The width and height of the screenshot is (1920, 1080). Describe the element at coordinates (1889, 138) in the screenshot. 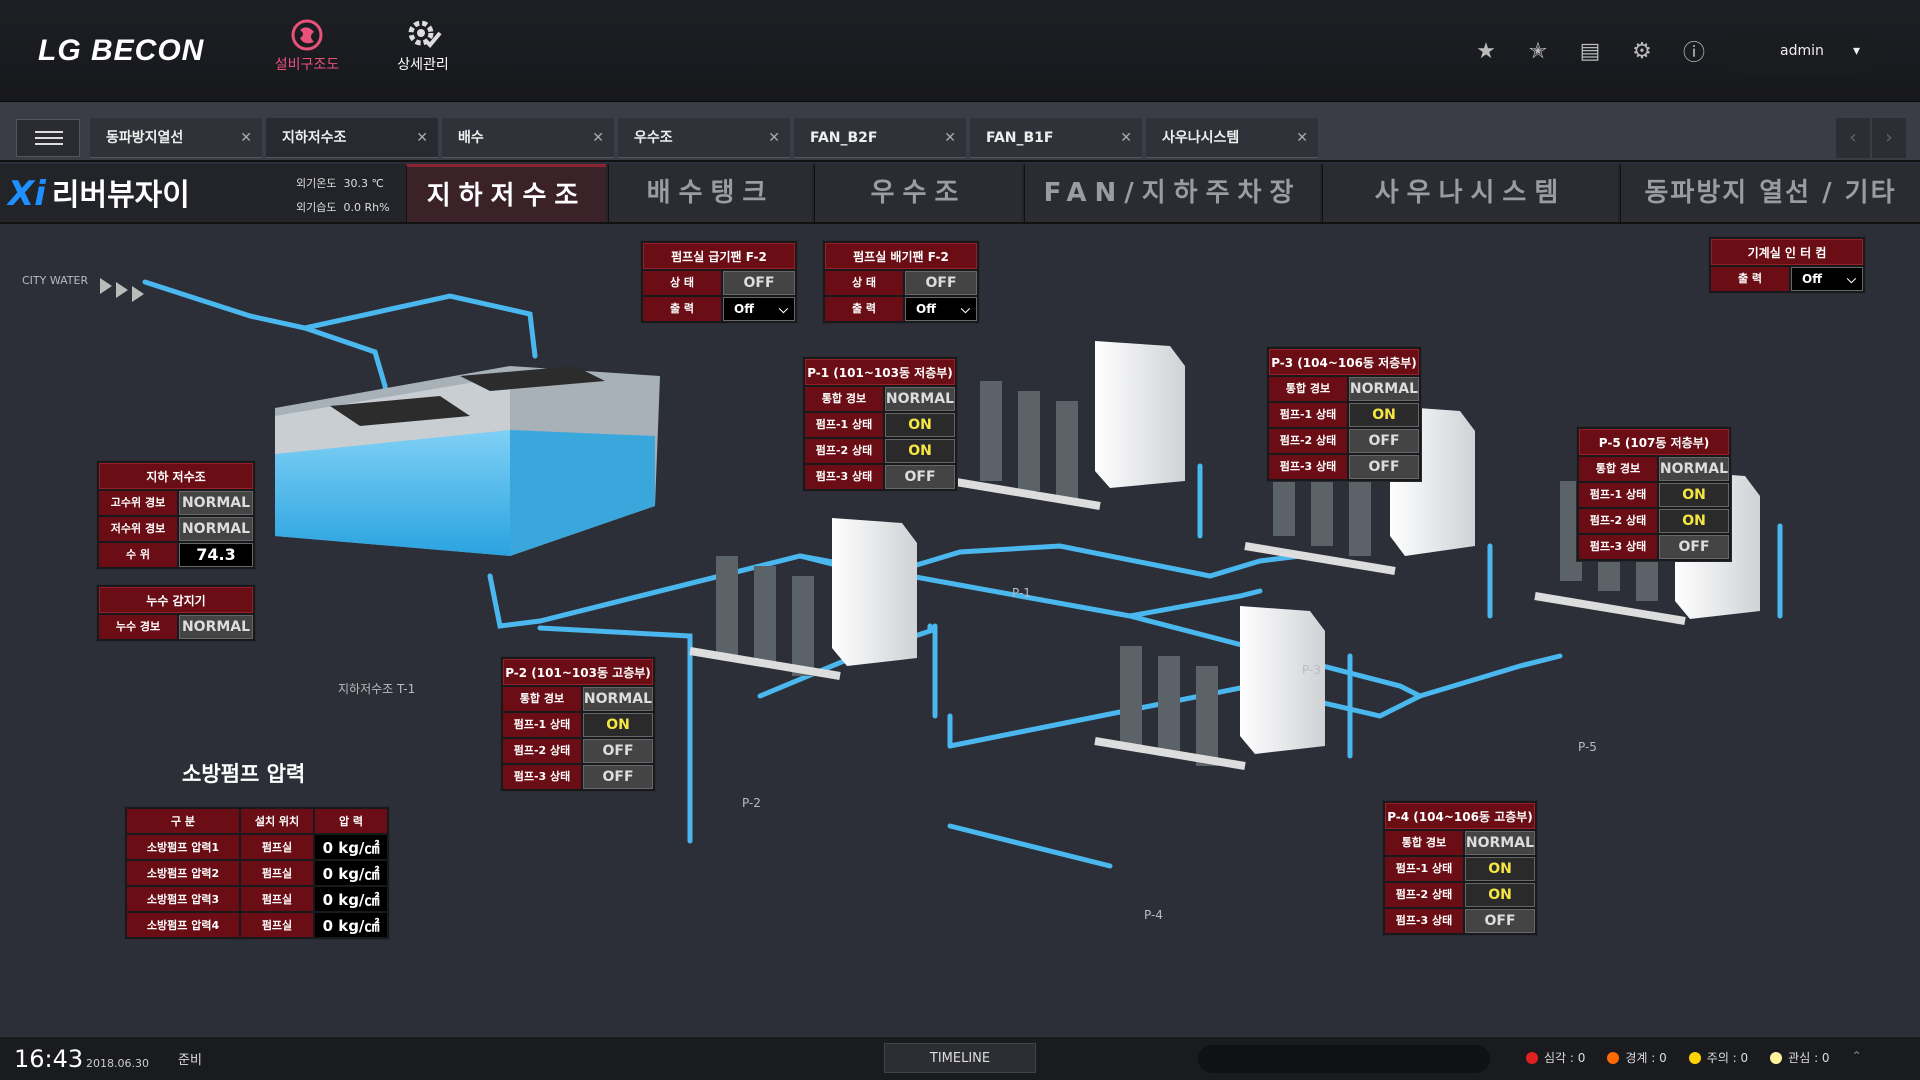

I see `tab-scroll-right-button: ›` at that location.